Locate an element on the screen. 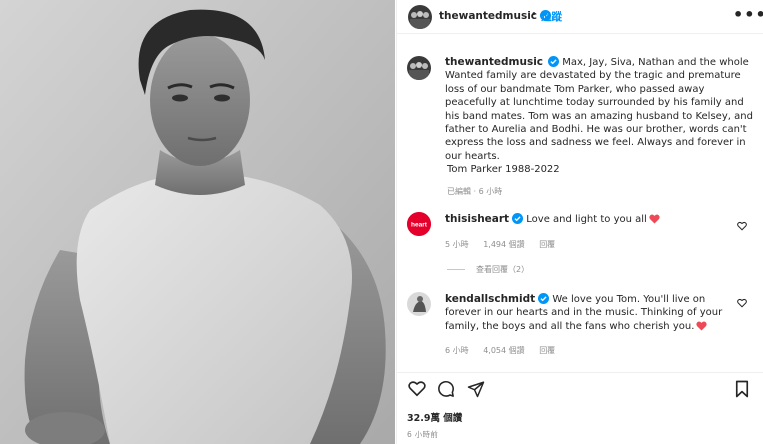  comment-meta: 6 小時 4,054 個讚 回覆 is located at coordinates (506, 350).